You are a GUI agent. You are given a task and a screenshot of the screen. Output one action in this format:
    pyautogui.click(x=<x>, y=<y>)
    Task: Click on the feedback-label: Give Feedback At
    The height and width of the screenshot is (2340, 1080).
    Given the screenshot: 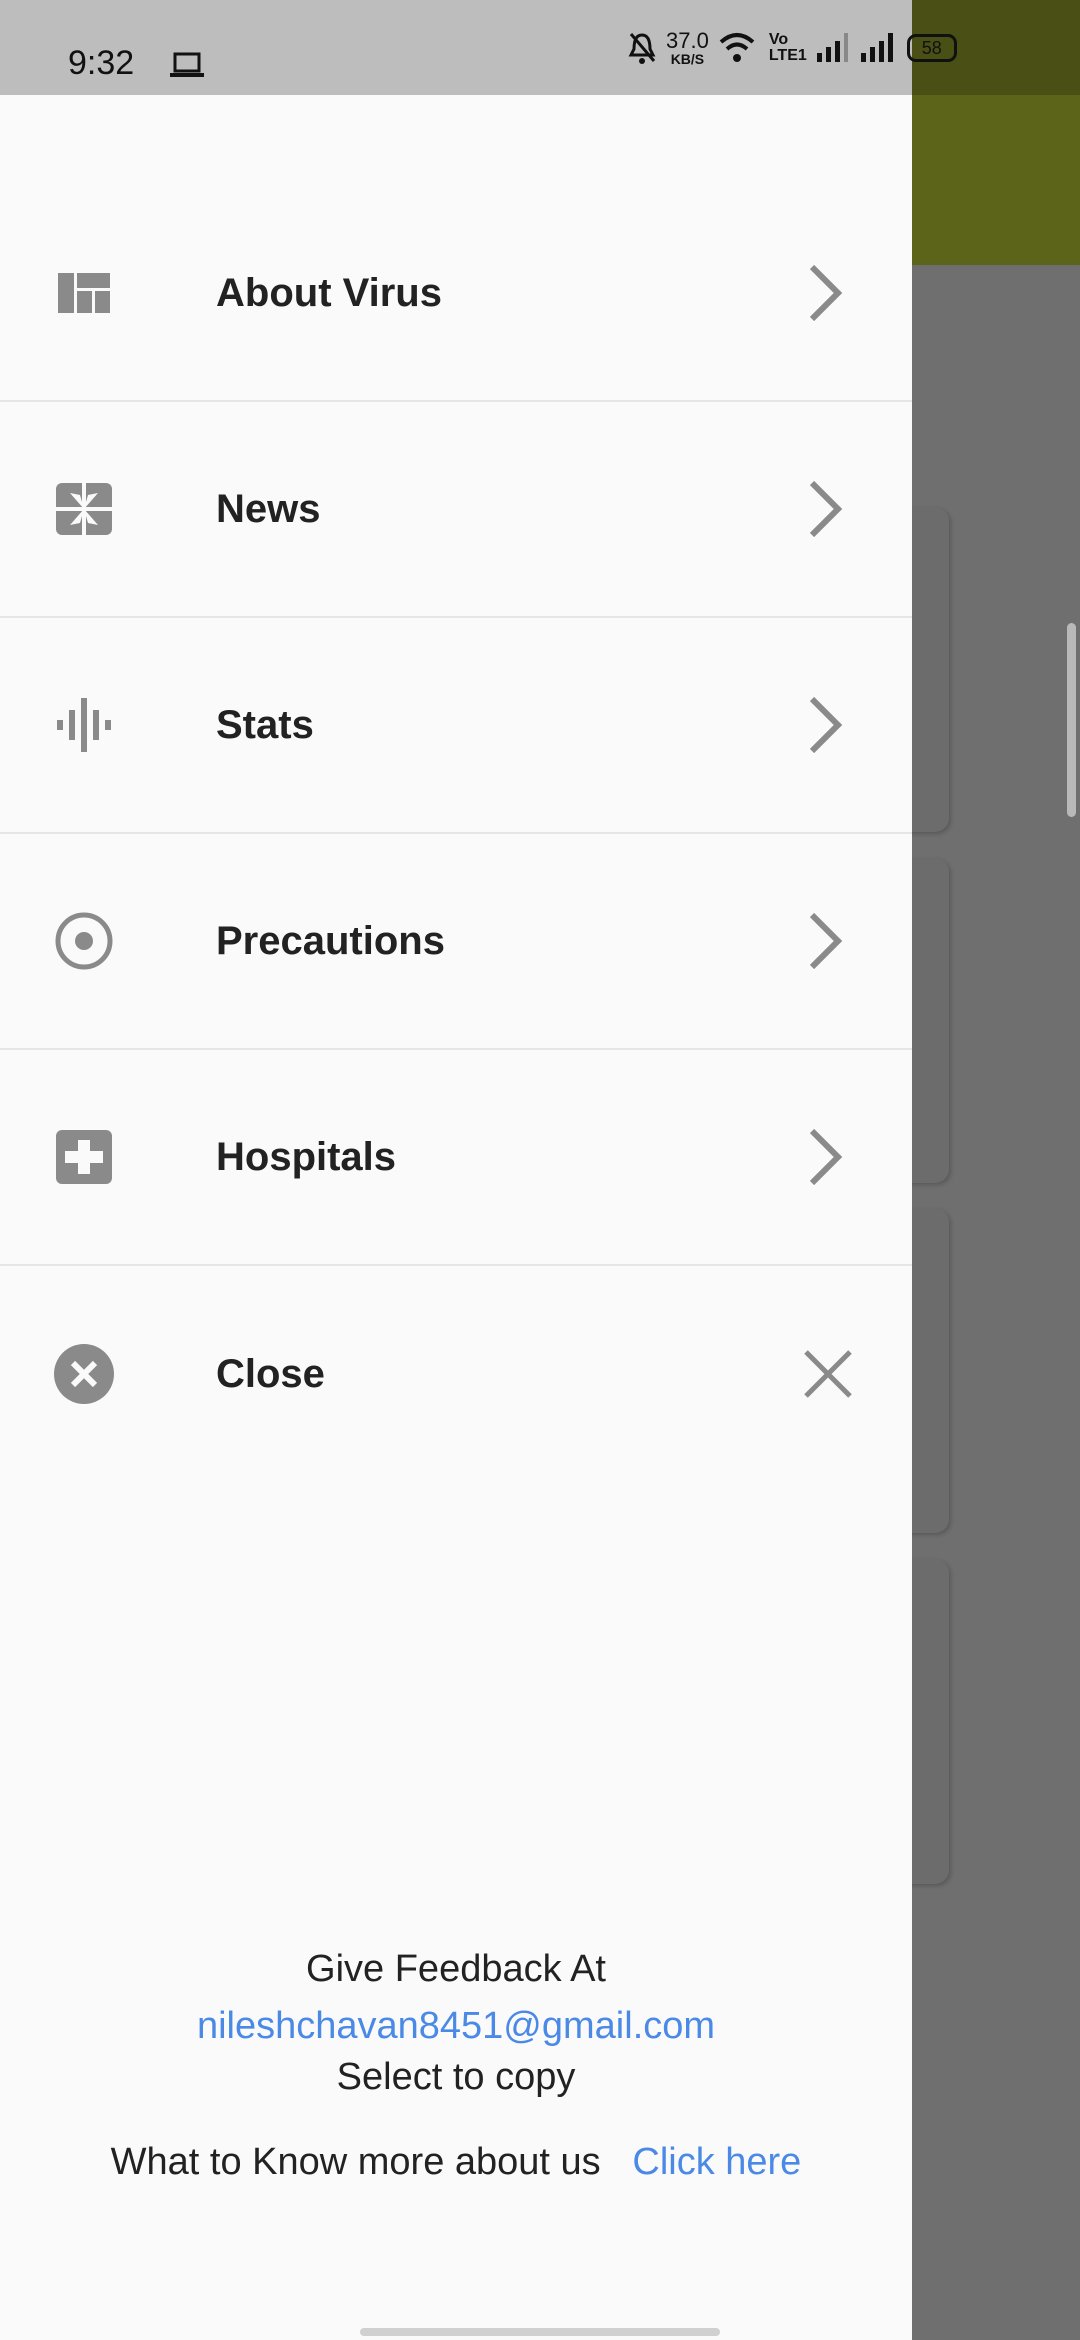 What is the action you would take?
    pyautogui.click(x=456, y=1969)
    